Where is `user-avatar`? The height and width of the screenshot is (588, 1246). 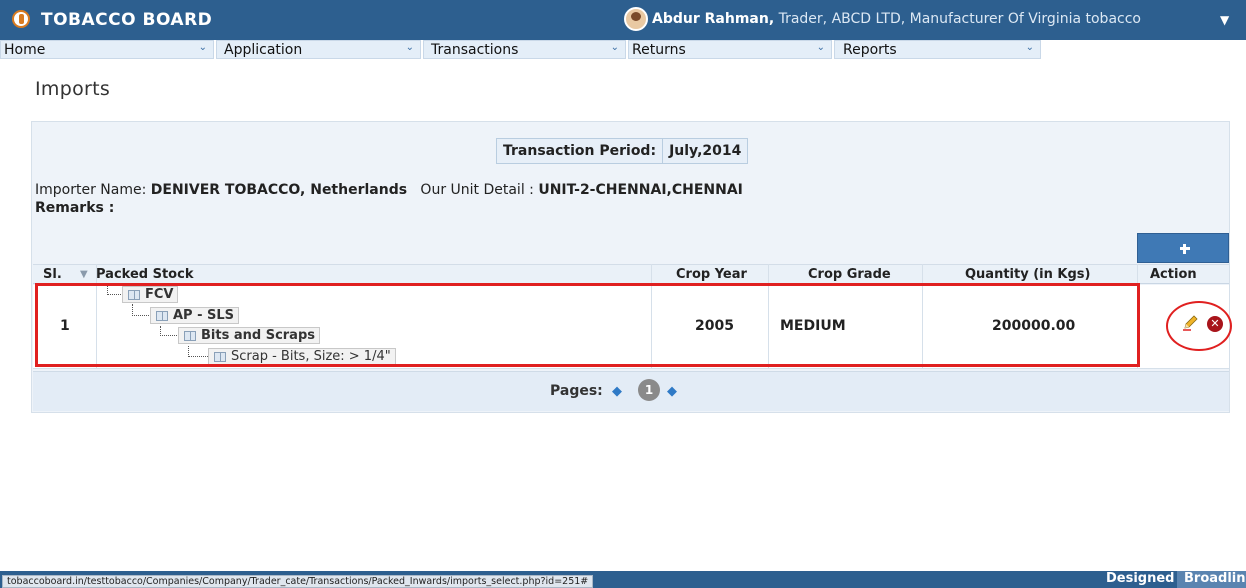
user-avatar is located at coordinates (636, 19).